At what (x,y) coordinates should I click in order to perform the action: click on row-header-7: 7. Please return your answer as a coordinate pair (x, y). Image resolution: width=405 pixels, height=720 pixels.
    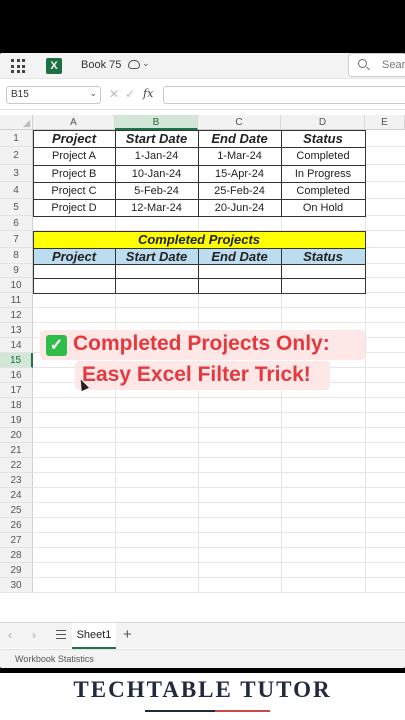
    Looking at the image, I should click on (16, 239).